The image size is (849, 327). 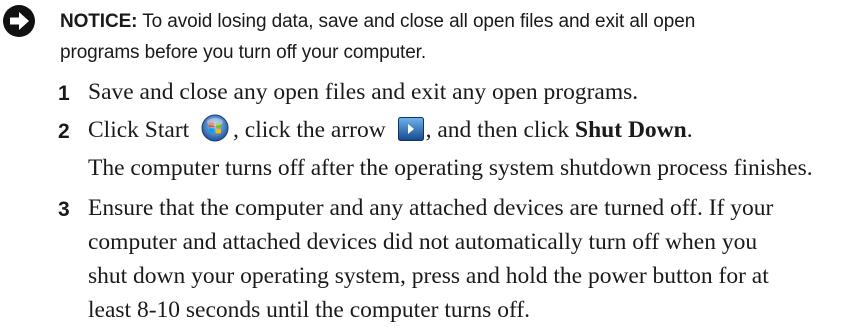 I want to click on shut-down-label: Shut Down, so click(x=631, y=130).